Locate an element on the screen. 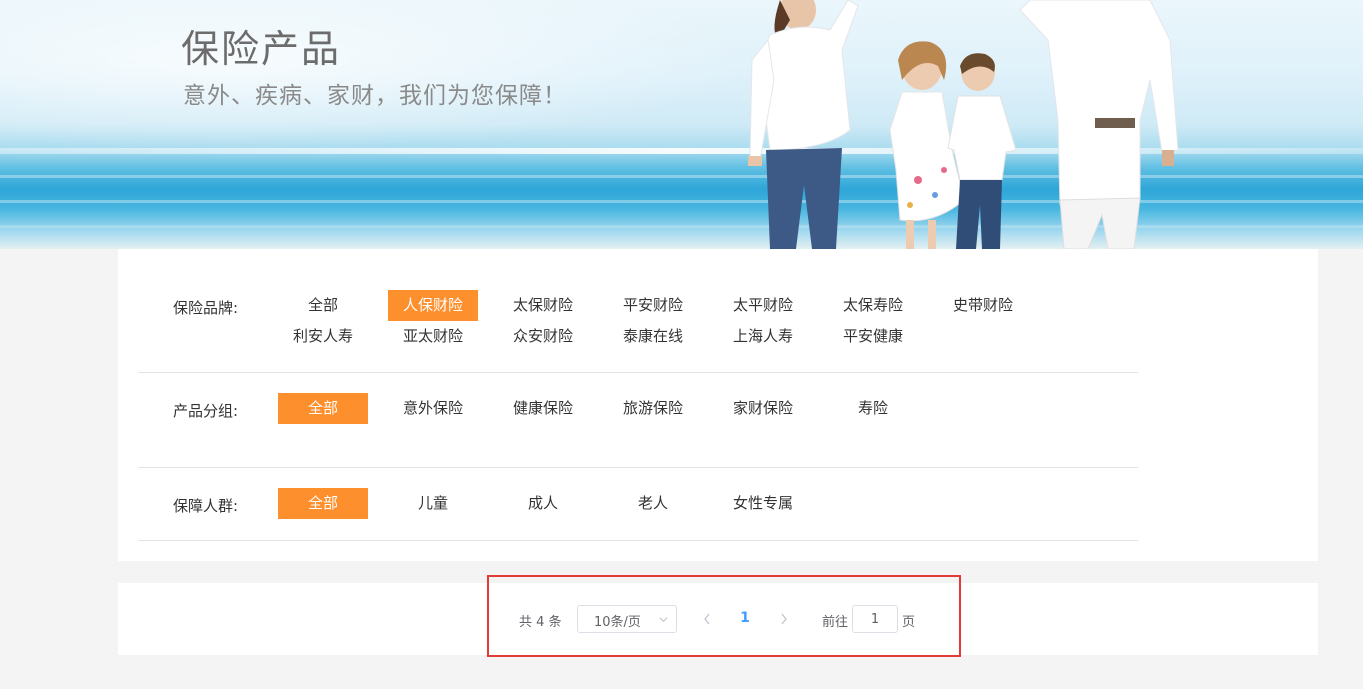  group-option-all: 全部 is located at coordinates (323, 408).